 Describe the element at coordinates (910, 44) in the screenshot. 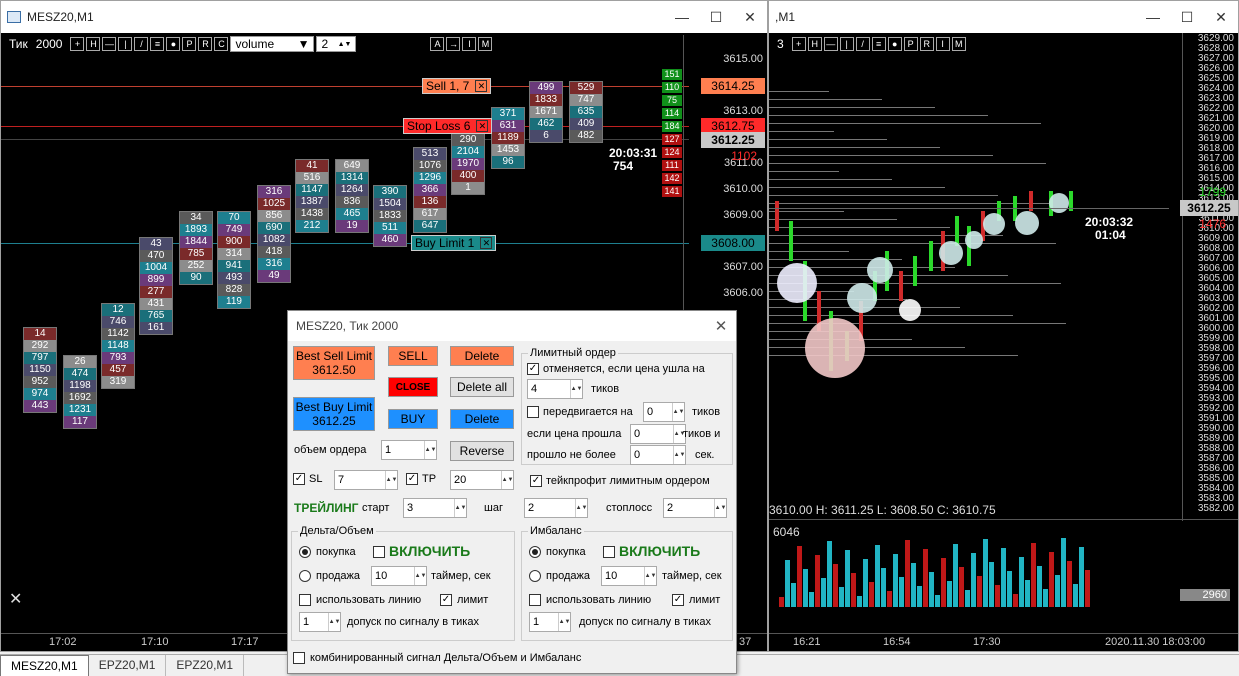

I see `right-toolbar-button: P` at that location.